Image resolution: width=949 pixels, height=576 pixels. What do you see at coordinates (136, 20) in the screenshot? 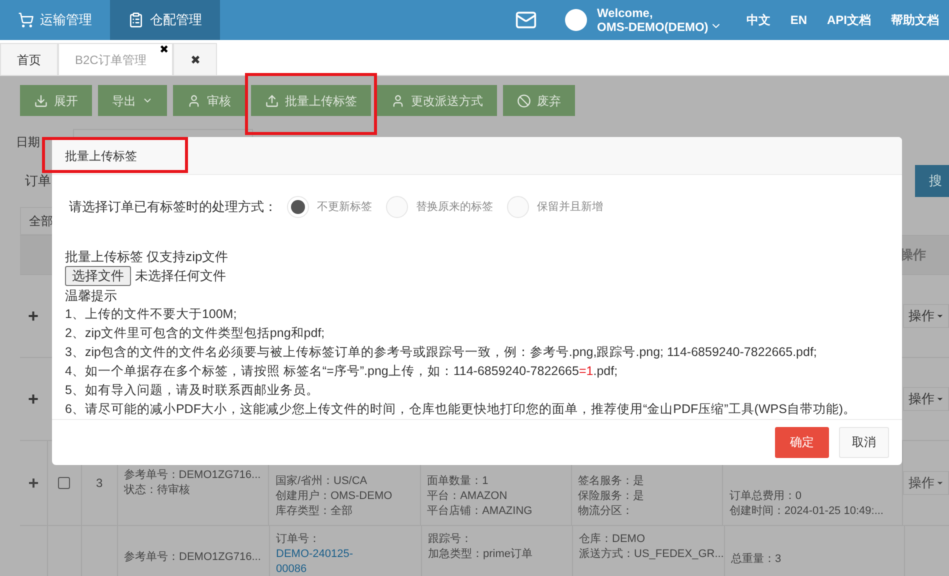
I see `clipboard-icon` at bounding box center [136, 20].